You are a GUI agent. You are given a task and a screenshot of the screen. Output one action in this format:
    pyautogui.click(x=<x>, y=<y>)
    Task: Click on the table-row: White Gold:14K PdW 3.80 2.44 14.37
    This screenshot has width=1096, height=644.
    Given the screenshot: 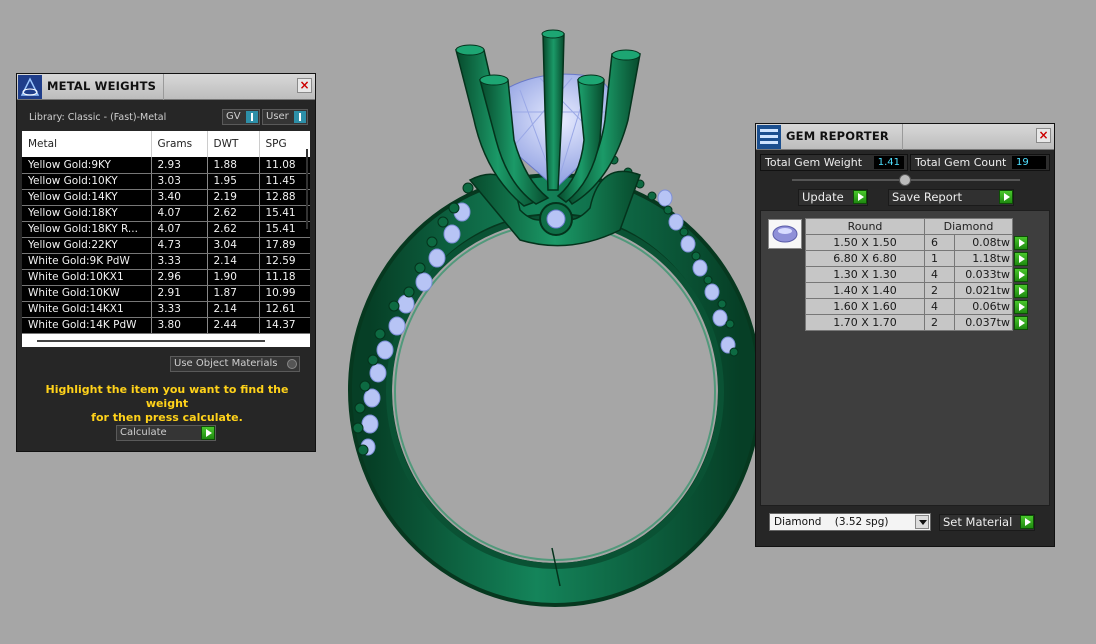 What is the action you would take?
    pyautogui.click(x=166, y=325)
    